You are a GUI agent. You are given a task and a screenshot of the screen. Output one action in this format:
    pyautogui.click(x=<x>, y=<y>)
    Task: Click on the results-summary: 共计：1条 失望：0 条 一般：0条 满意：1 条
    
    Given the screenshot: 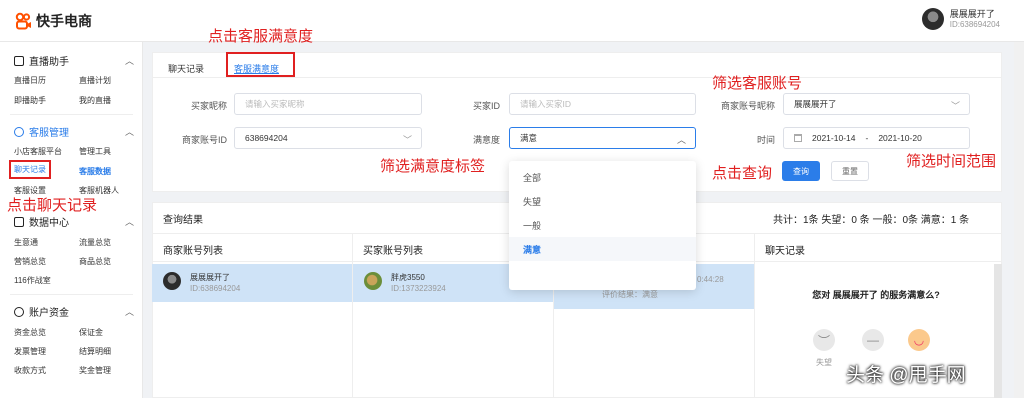 What is the action you would take?
    pyautogui.click(x=871, y=220)
    